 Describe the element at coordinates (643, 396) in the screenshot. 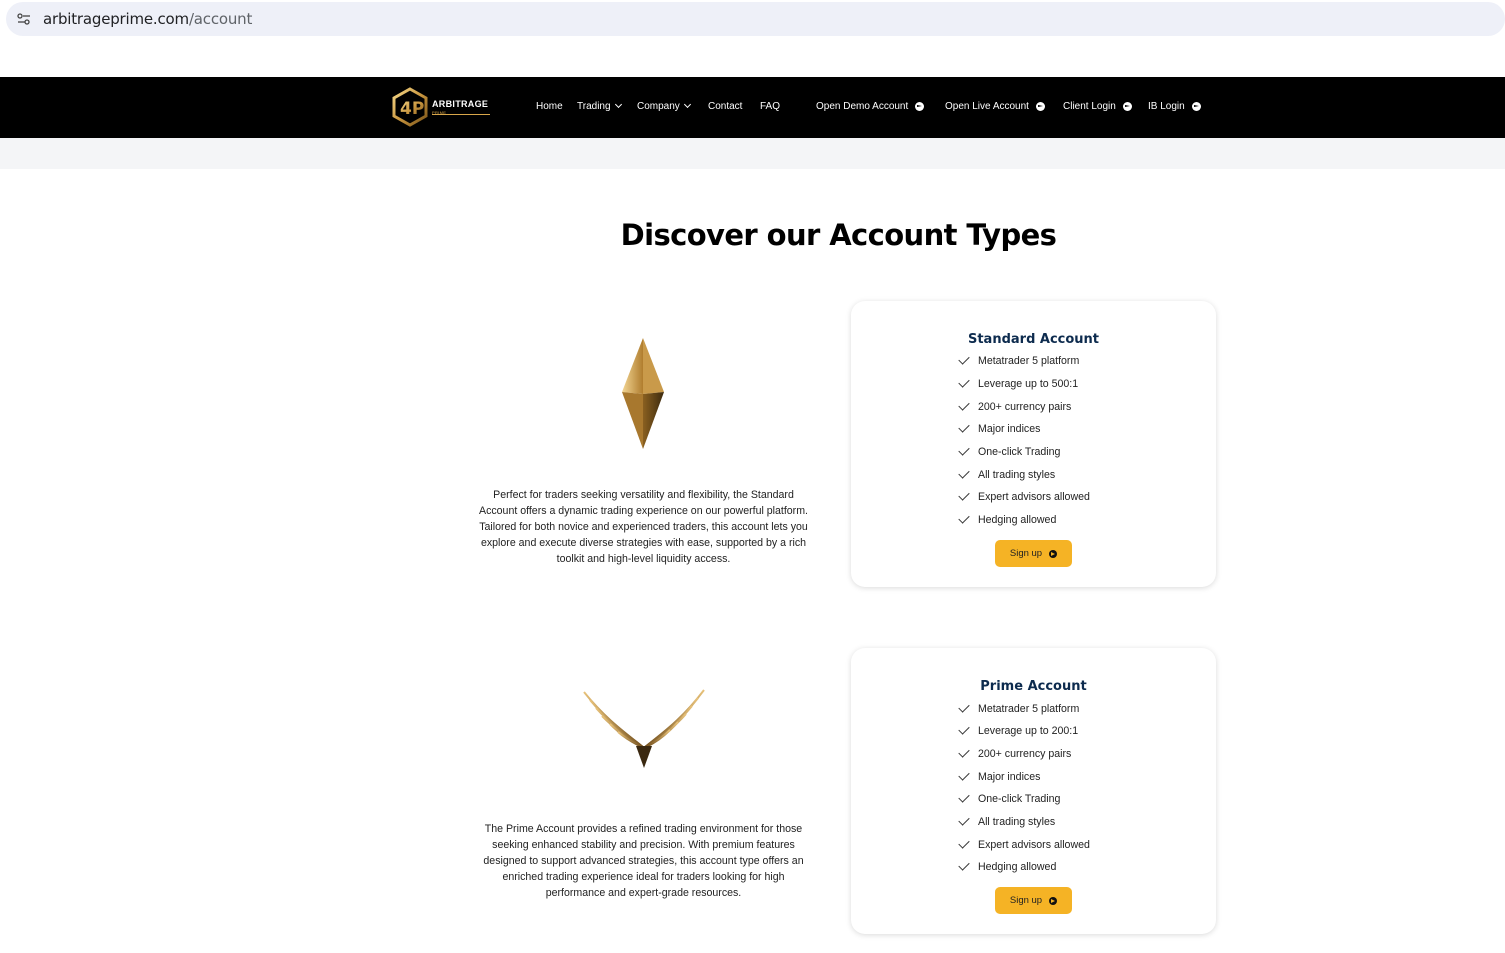

I see `gold-diamond-icon` at that location.